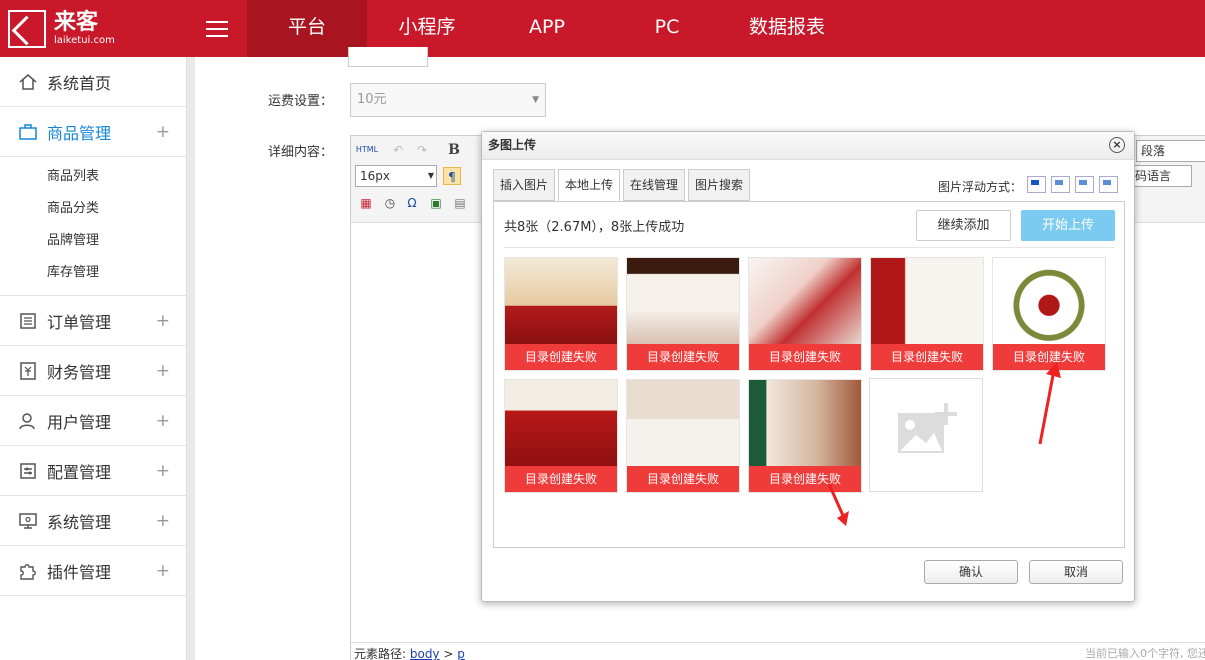  Describe the element at coordinates (28, 571) in the screenshot. I see `puzzle-icon` at that location.